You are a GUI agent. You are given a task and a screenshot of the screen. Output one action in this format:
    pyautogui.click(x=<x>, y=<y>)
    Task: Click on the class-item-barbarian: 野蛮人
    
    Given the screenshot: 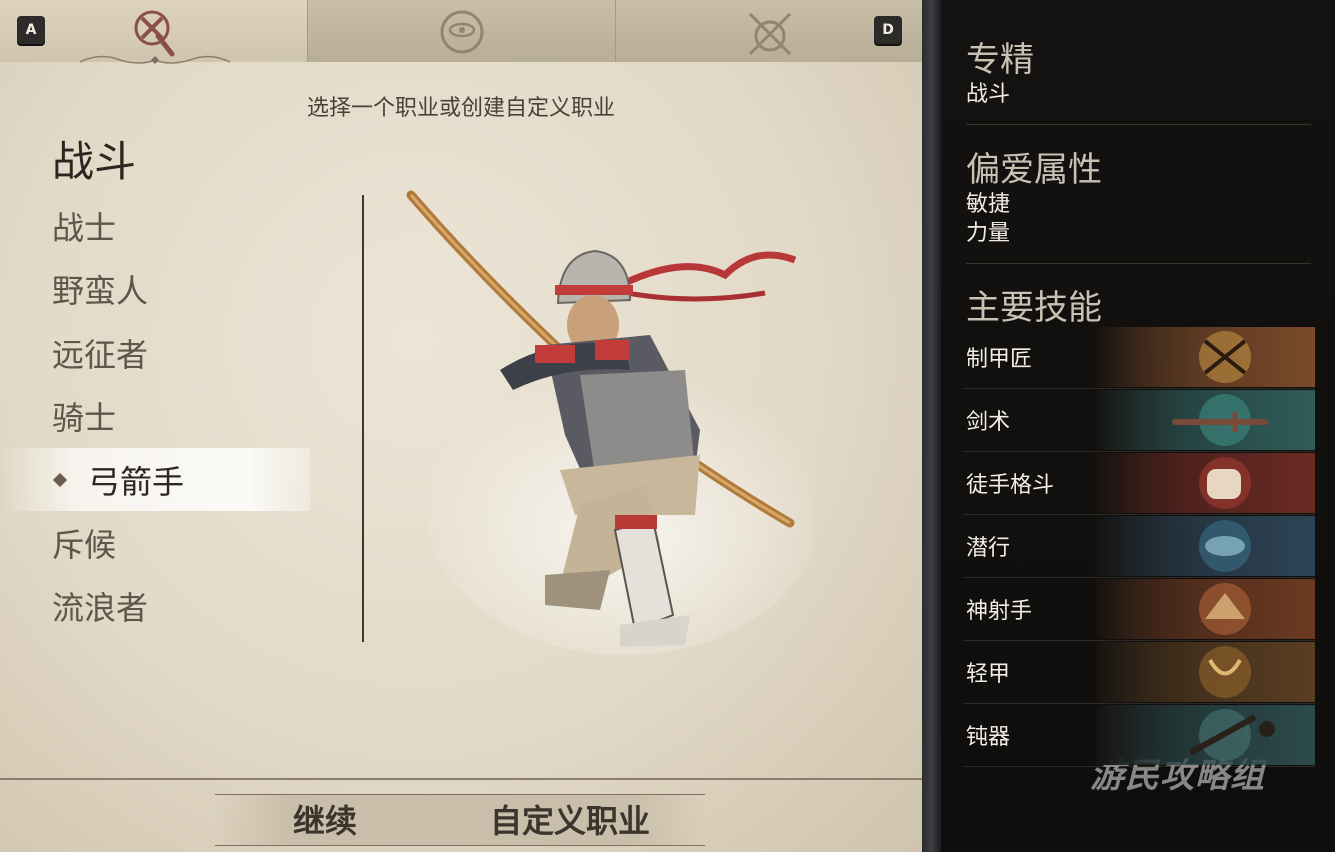 What is the action you would take?
    pyautogui.click(x=155, y=290)
    